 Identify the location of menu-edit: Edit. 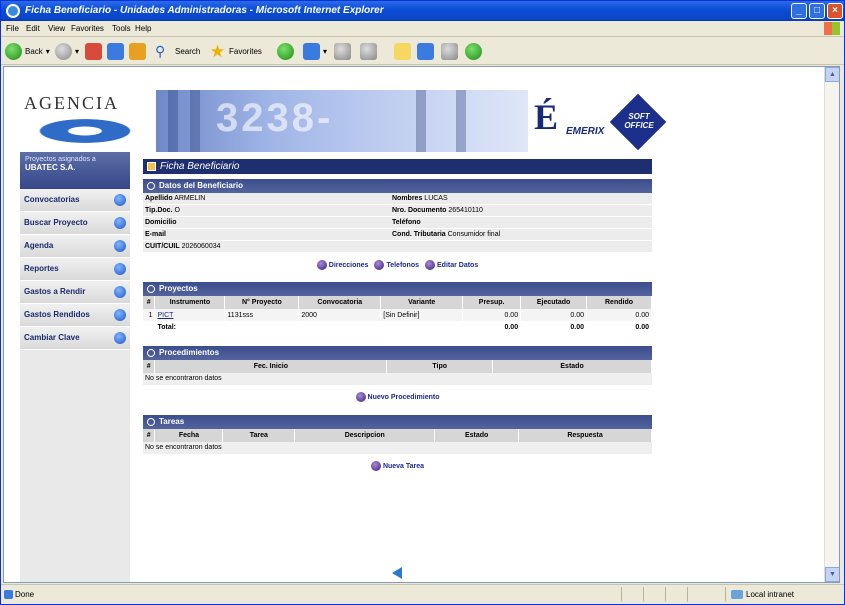
(33, 28).